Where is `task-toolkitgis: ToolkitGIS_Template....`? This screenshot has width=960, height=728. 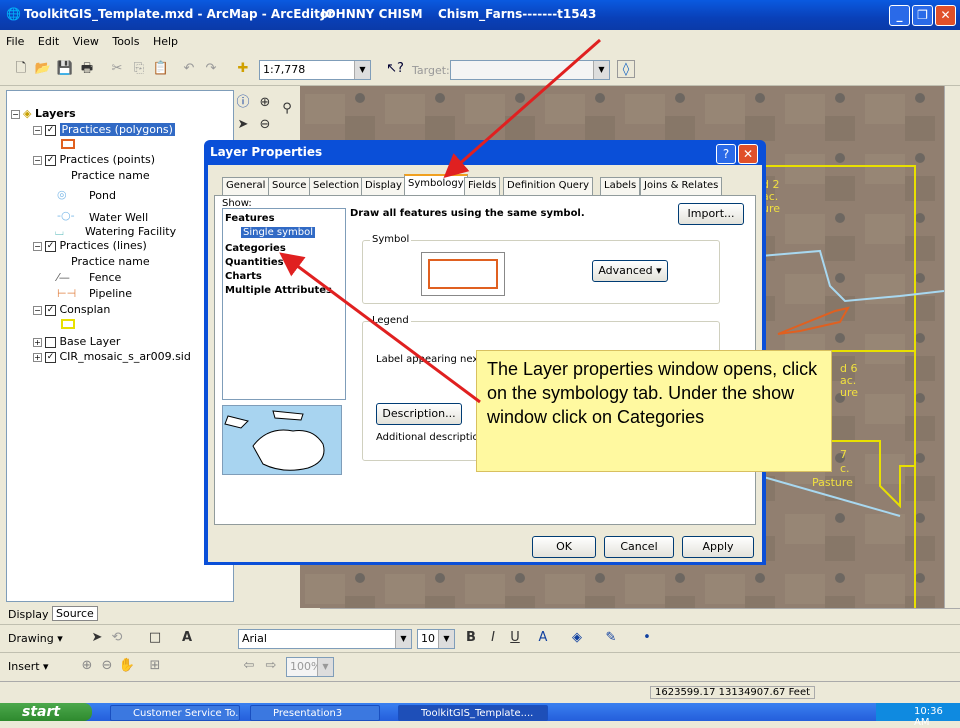 task-toolkitgis: ToolkitGIS_Template.... is located at coordinates (473, 713).